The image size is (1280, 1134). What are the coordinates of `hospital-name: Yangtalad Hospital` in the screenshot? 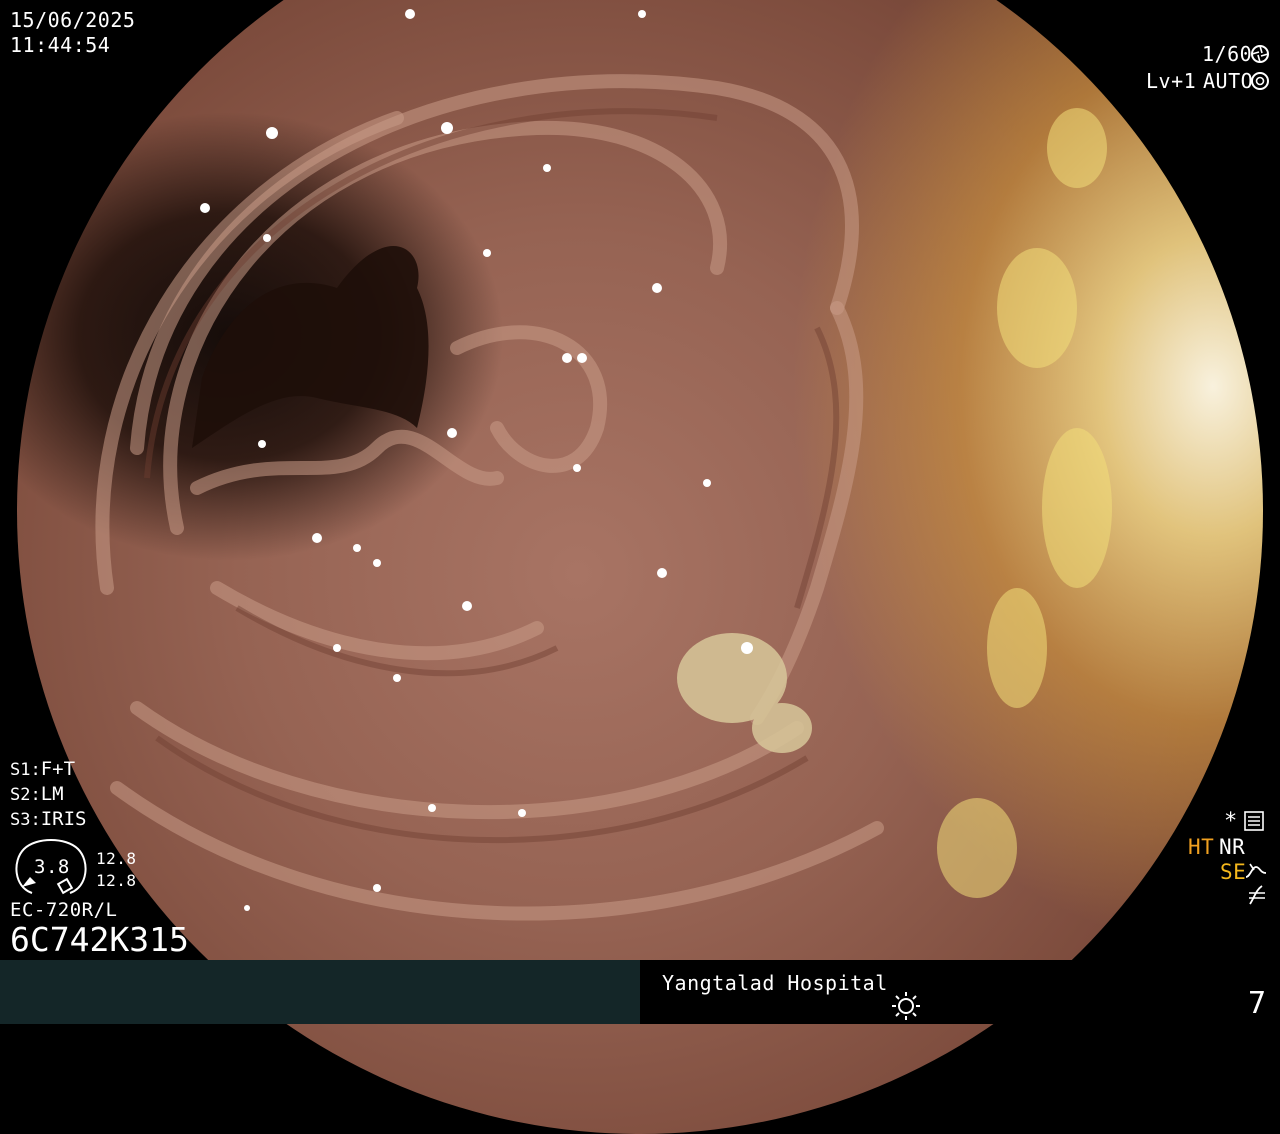 It's located at (775, 983).